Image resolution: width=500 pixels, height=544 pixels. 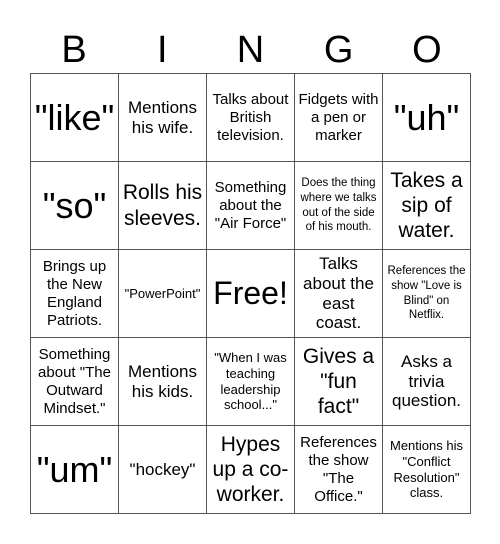 I want to click on free-space: Free!, so click(x=251, y=294).